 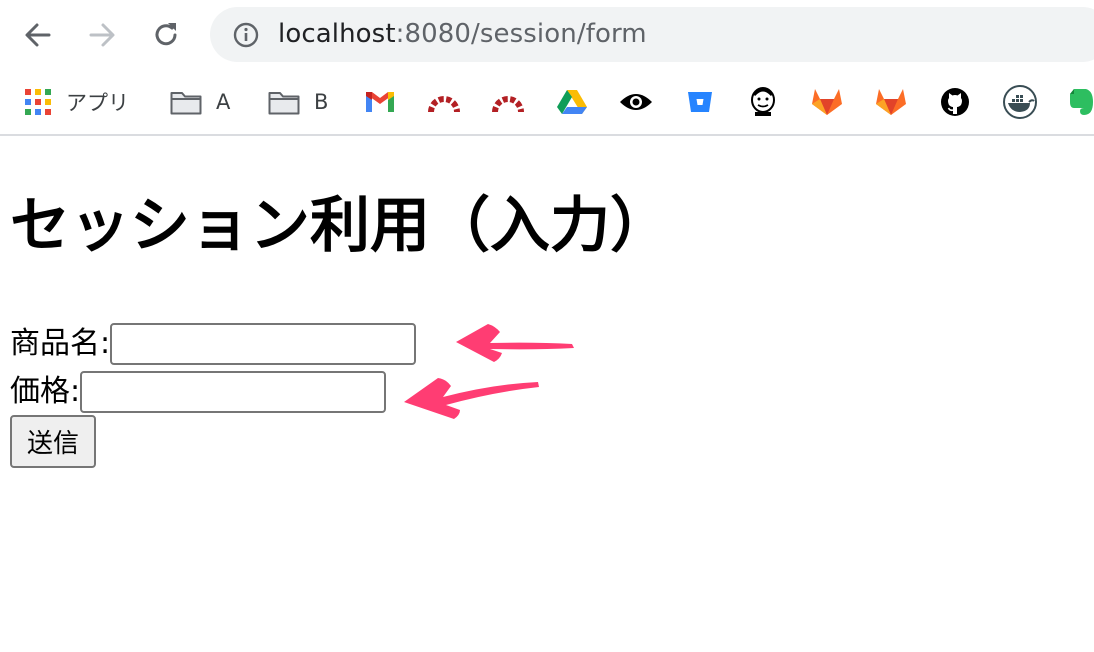 I want to click on price-label: 価格:, so click(x=45, y=391).